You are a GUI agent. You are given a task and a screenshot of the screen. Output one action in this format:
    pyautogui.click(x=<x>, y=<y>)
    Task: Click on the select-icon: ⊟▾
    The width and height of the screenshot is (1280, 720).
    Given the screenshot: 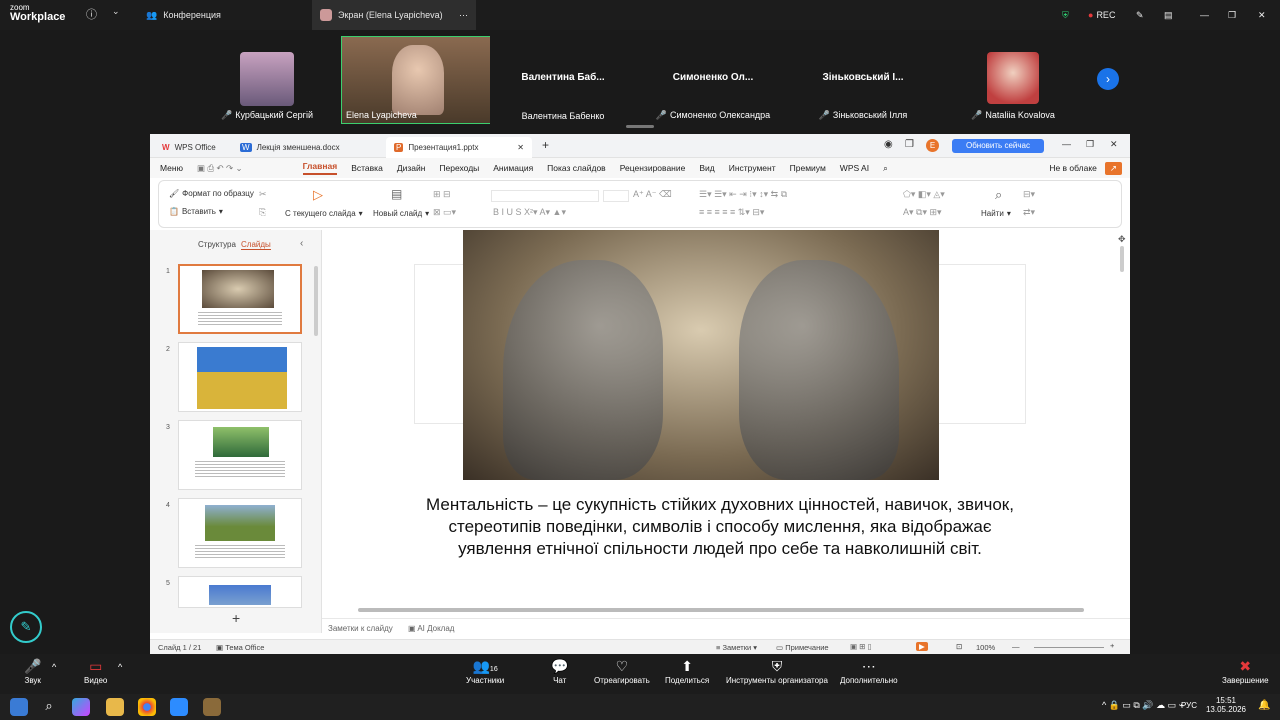 What is the action you would take?
    pyautogui.click(x=1029, y=194)
    